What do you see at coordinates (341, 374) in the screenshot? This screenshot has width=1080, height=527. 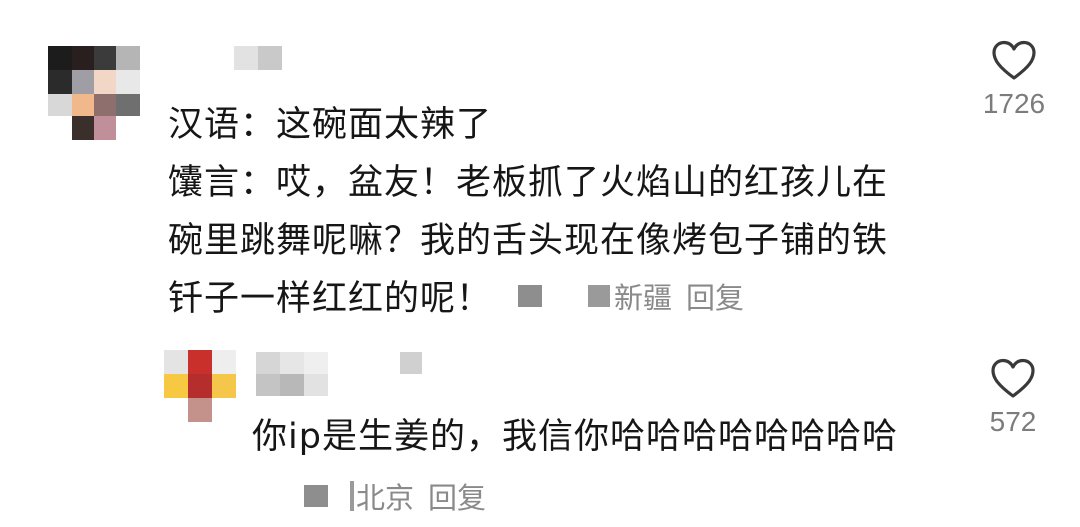 I see `replier-username` at bounding box center [341, 374].